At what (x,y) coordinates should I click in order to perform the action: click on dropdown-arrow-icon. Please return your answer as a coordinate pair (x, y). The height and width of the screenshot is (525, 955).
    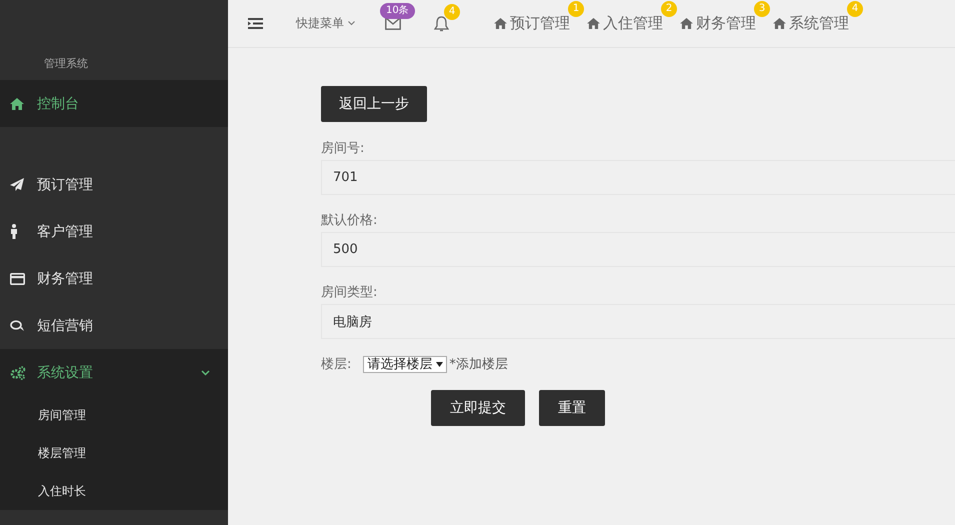
    Looking at the image, I should click on (440, 364).